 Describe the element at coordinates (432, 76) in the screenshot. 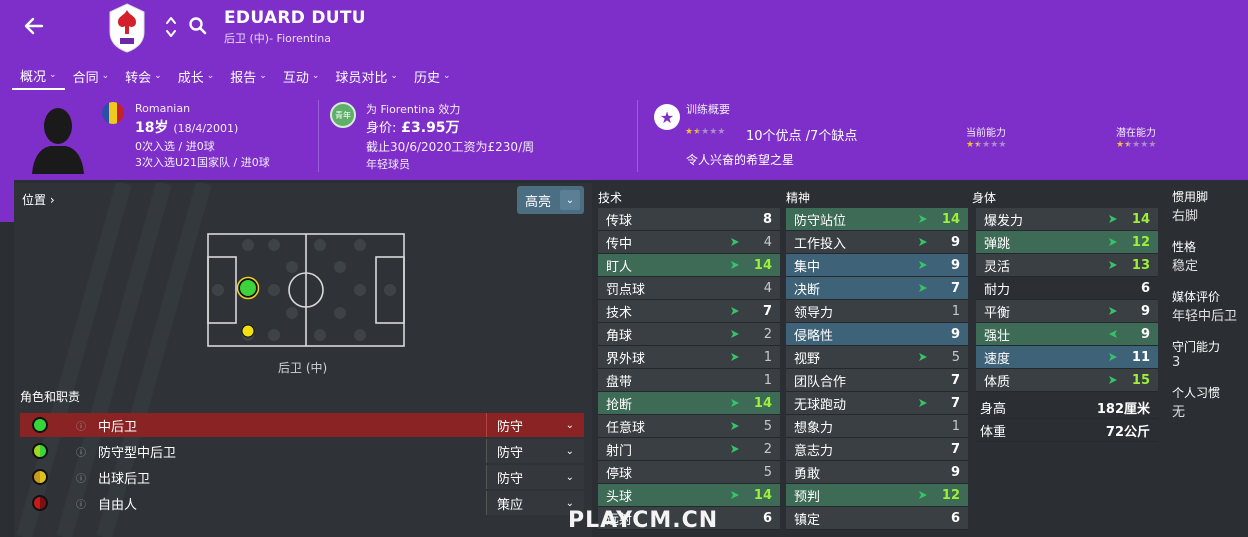

I see `tab-history: 历史 ⌄` at that location.